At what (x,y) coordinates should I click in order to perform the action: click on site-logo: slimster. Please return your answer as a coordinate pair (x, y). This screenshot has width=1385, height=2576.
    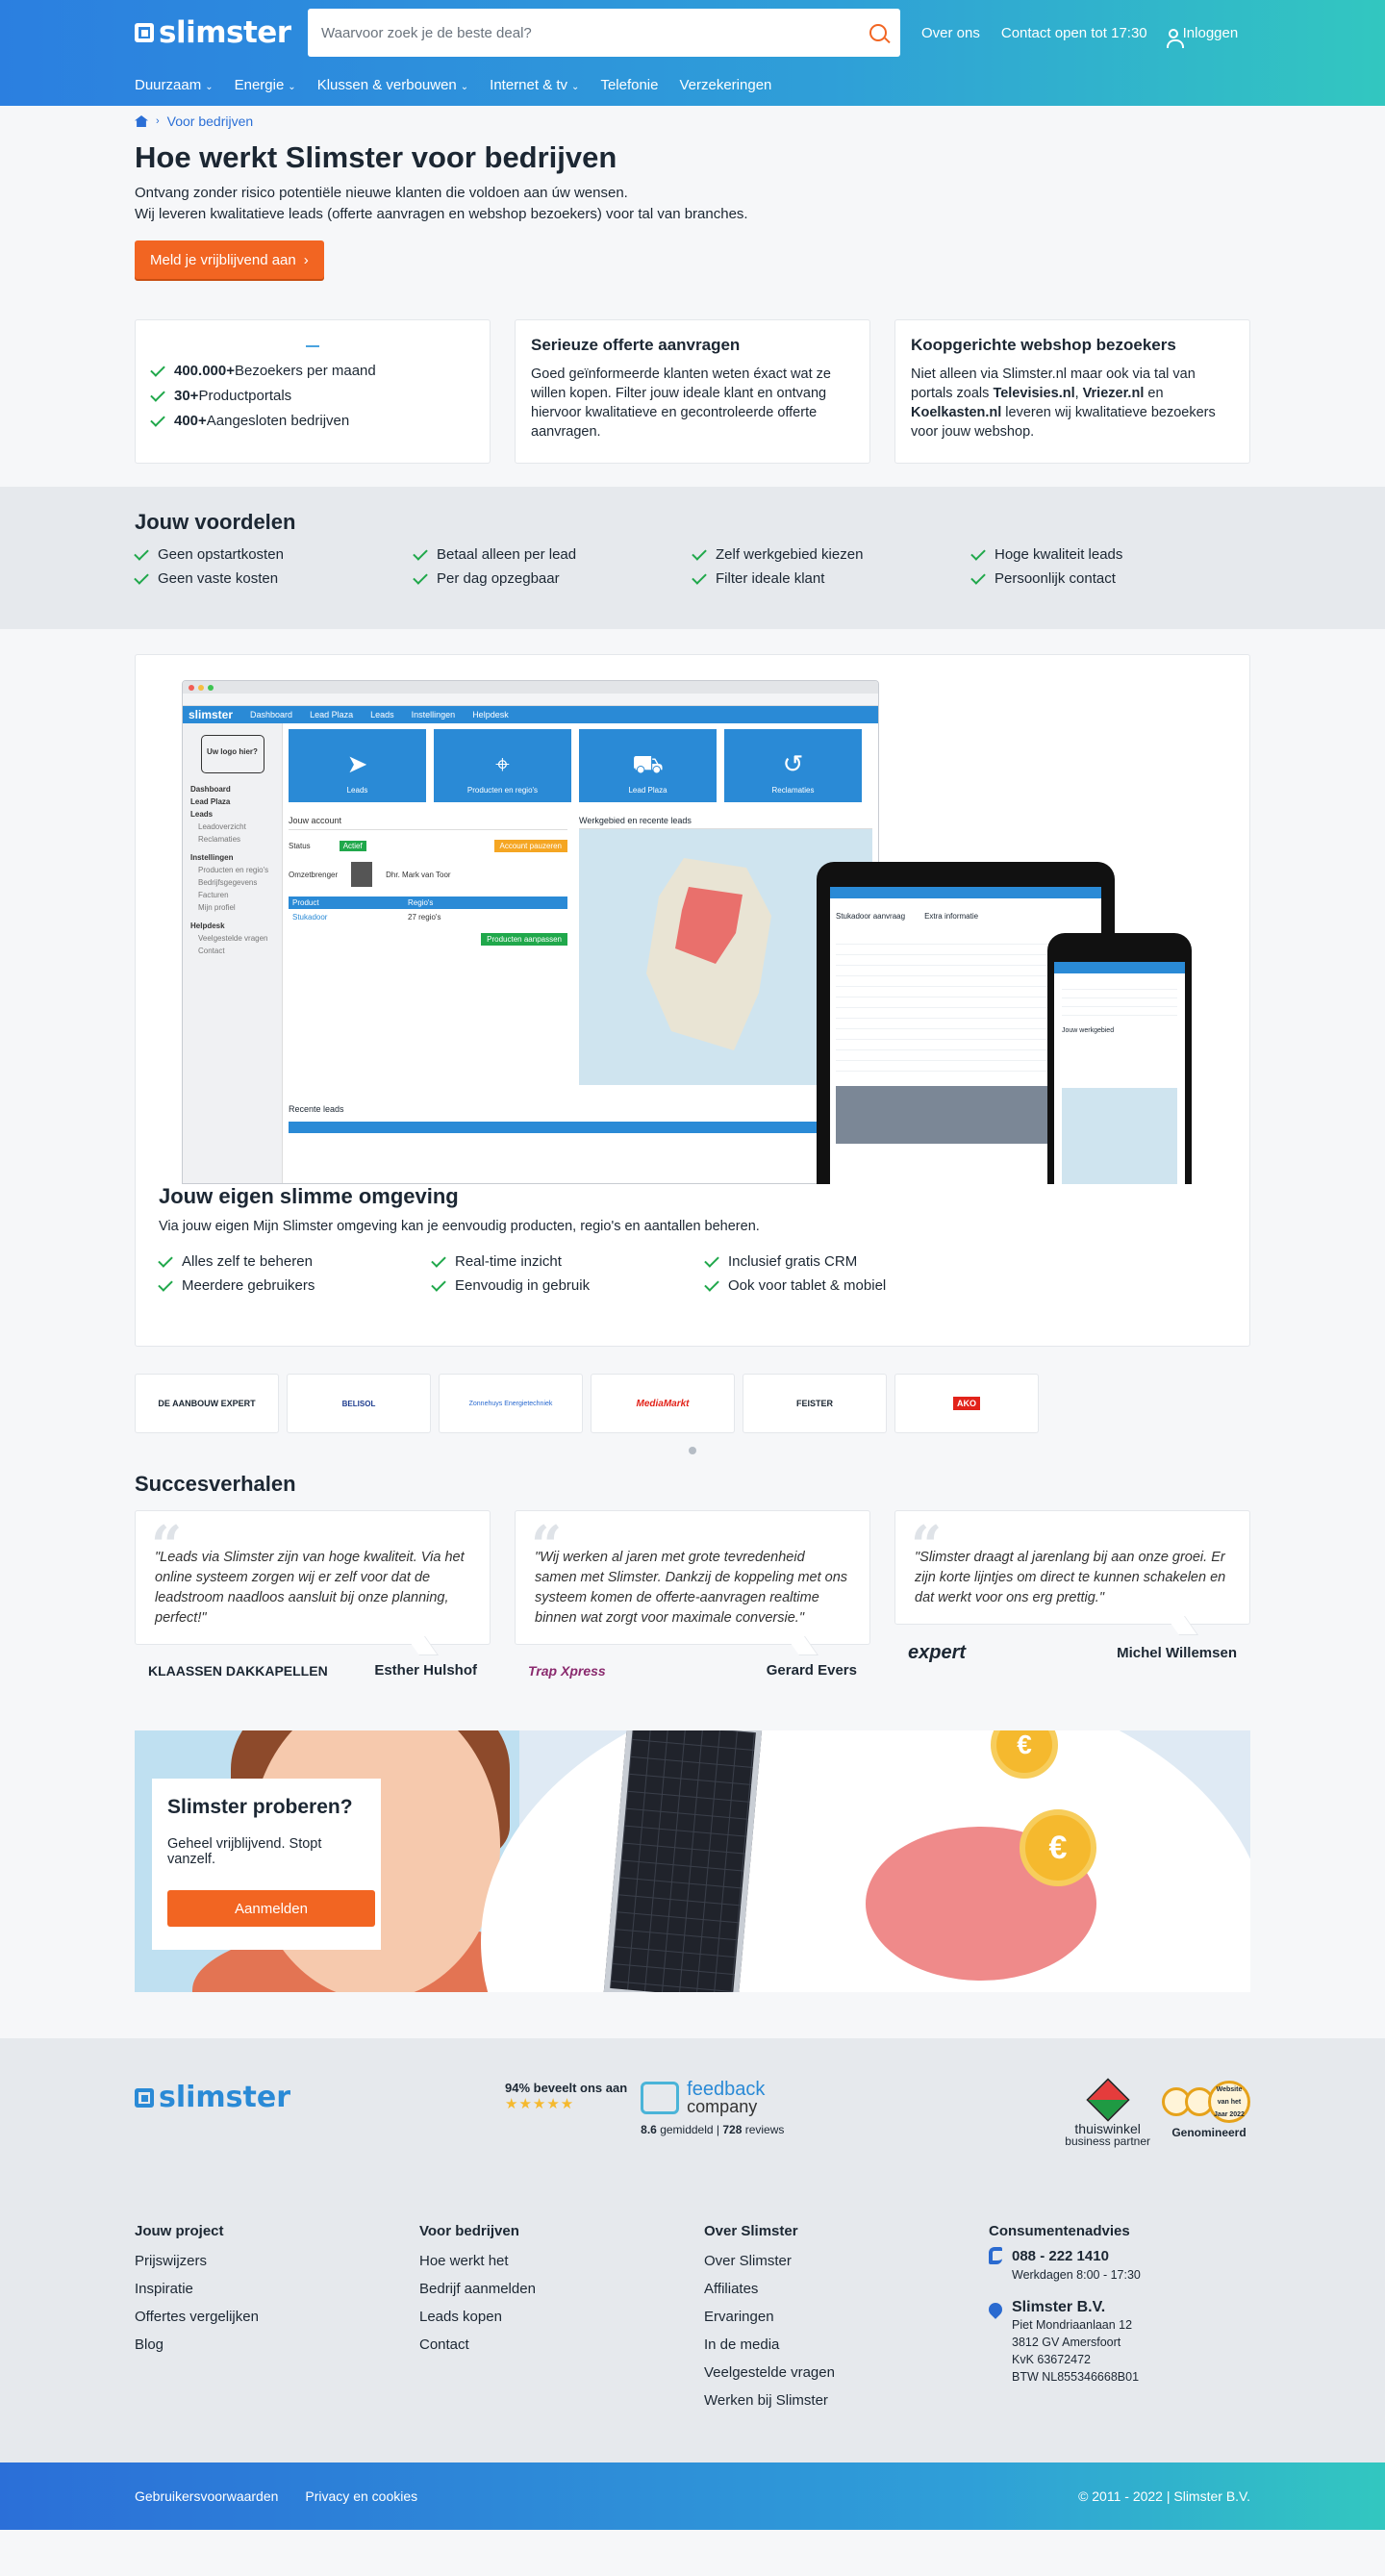
    Looking at the image, I should click on (221, 32).